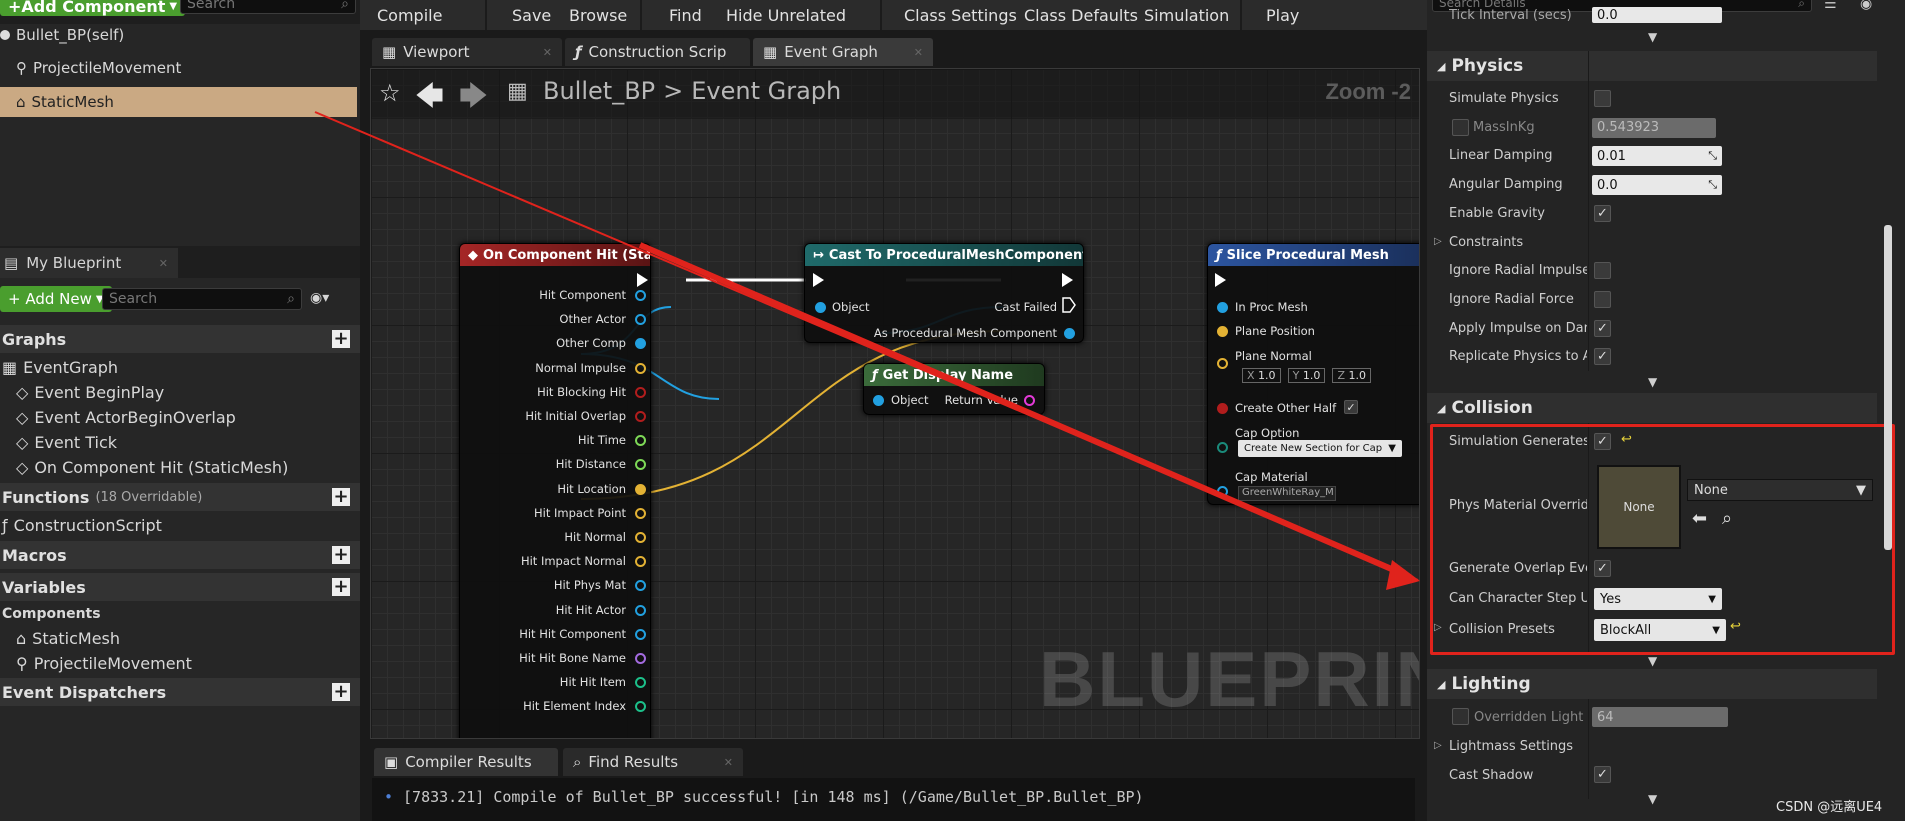  What do you see at coordinates (202, 299) in the screenshot?
I see `blueprint-search-input: Search ⌕` at bounding box center [202, 299].